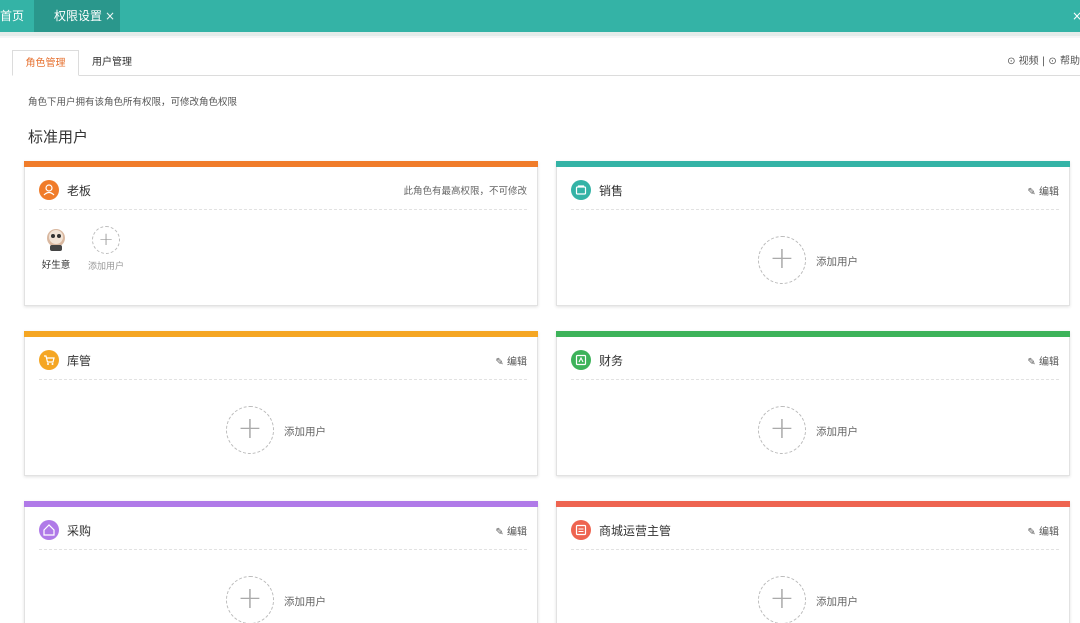 The width and height of the screenshot is (1080, 623). What do you see at coordinates (611, 191) in the screenshot?
I see `role-name: 销售` at bounding box center [611, 191].